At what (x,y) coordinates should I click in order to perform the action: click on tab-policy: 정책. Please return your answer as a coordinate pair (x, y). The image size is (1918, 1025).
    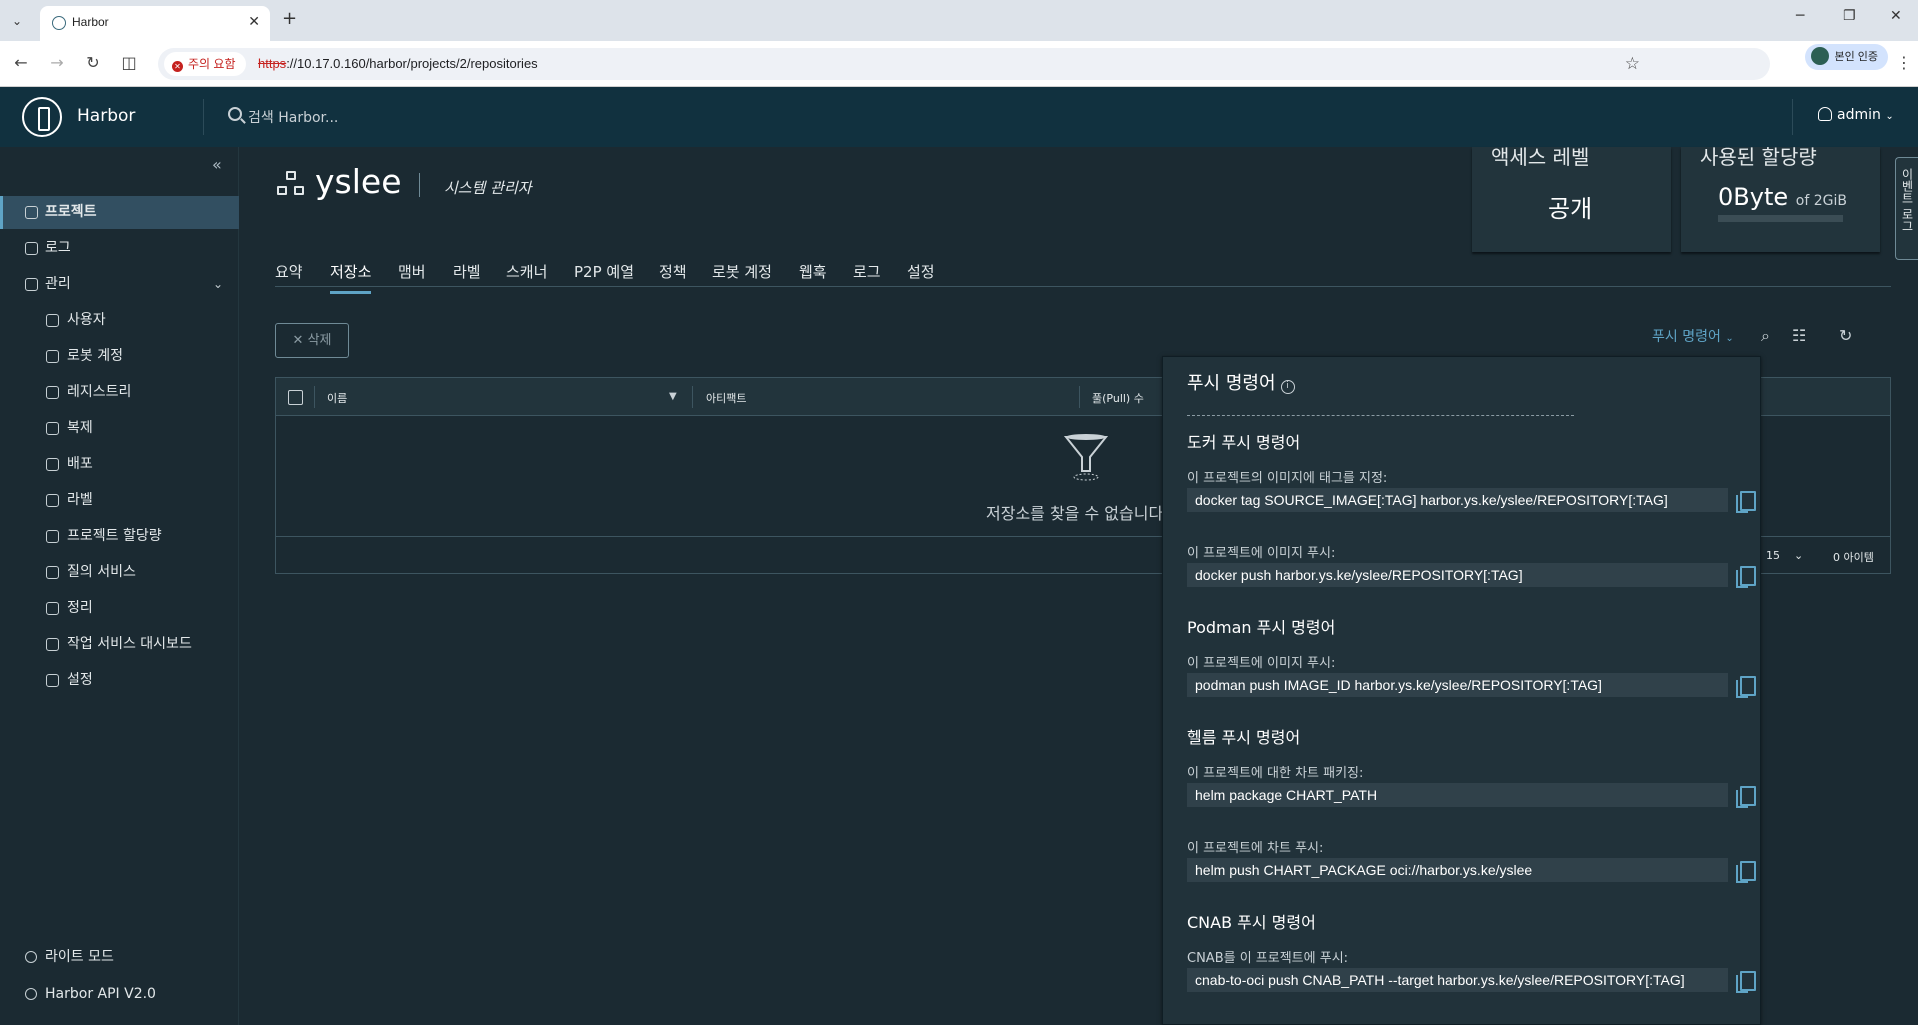
    Looking at the image, I should click on (673, 271).